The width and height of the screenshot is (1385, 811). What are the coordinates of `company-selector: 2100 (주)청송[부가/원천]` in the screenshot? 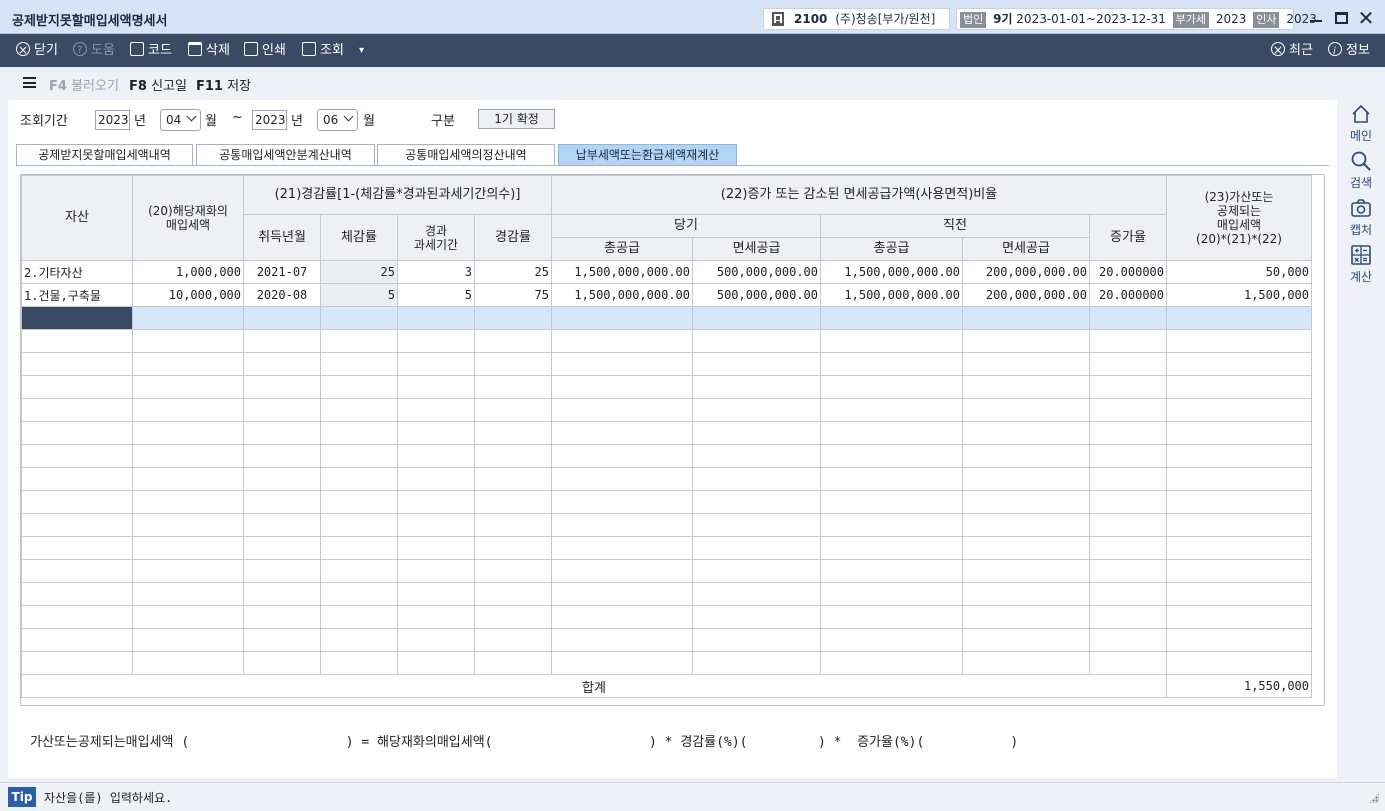 It's located at (856, 19).